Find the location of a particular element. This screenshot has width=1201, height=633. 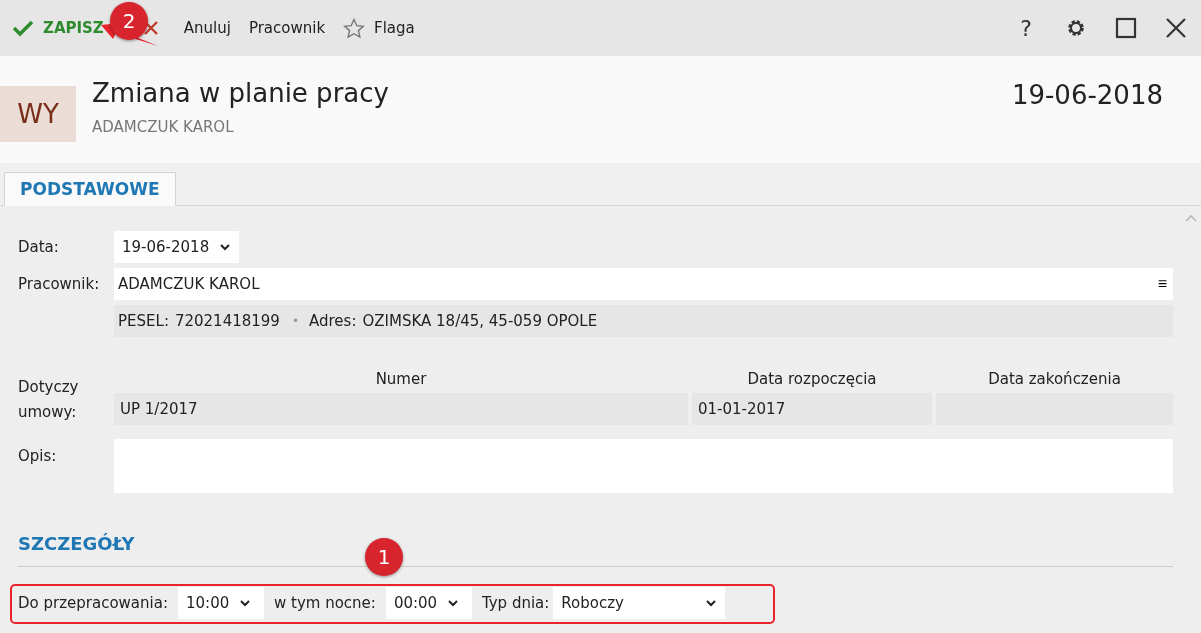

field-label: Typ dnia: is located at coordinates (515, 603).